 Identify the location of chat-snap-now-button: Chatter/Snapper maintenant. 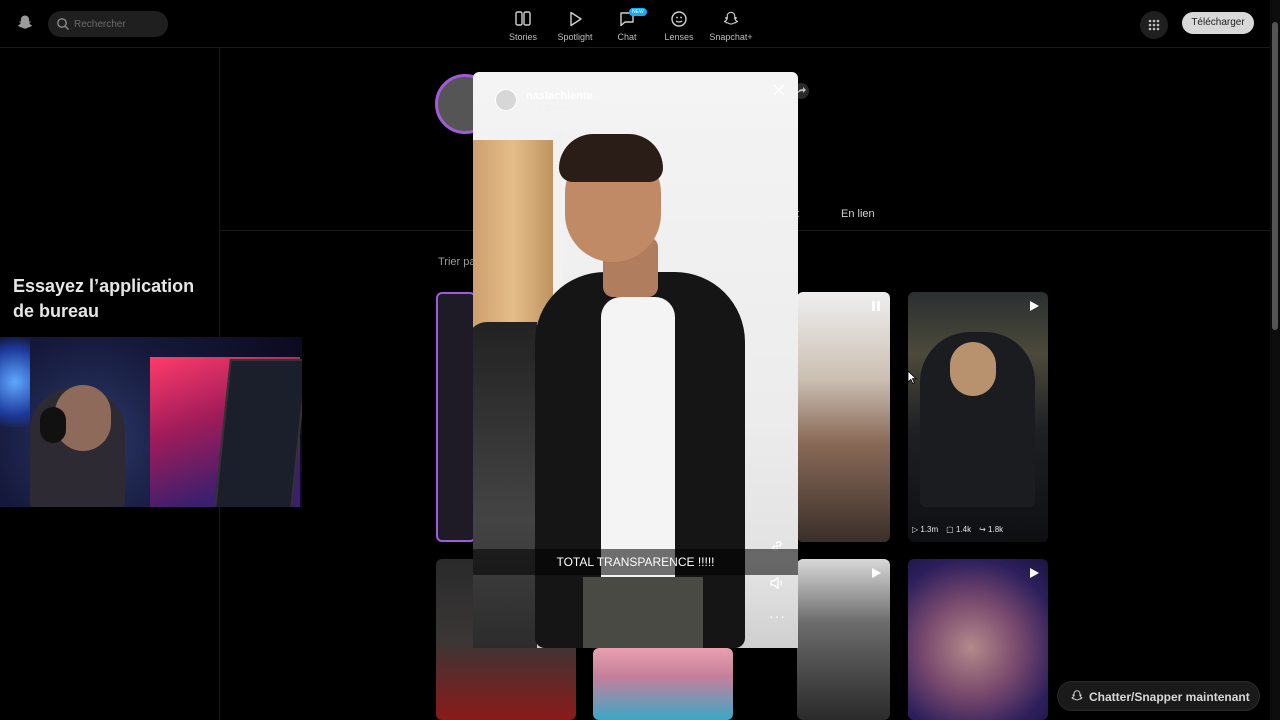
(1158, 696).